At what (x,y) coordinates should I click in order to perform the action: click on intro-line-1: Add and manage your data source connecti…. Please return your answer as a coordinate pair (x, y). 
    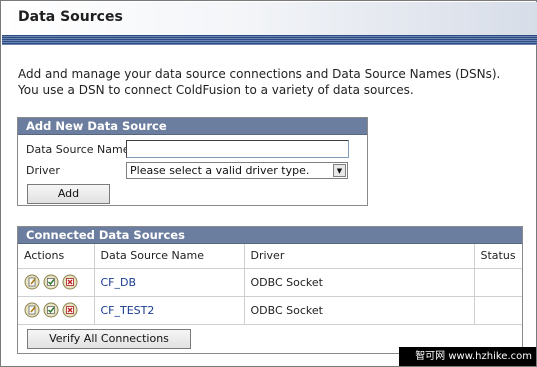
    Looking at the image, I should click on (259, 74).